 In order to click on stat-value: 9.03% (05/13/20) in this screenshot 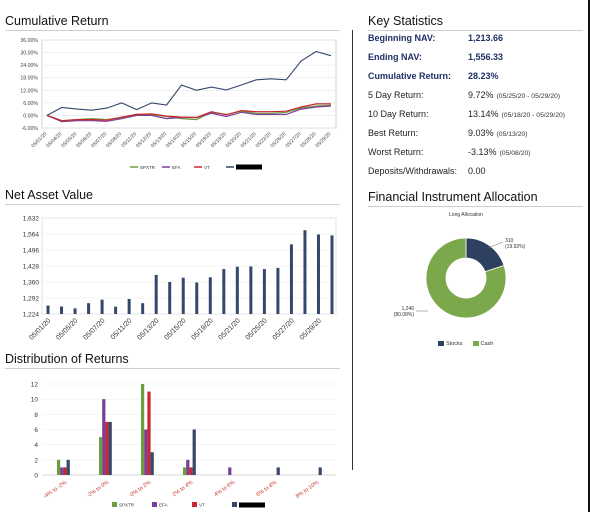, I will do `click(498, 133)`.